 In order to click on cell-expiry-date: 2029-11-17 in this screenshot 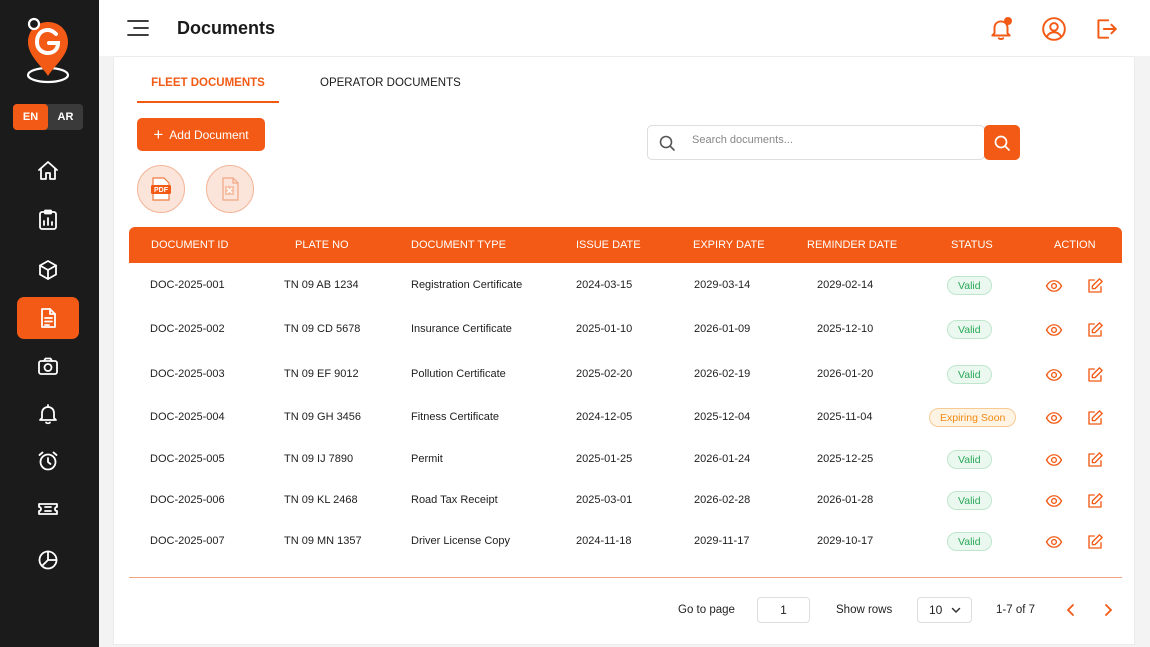, I will do `click(722, 541)`.